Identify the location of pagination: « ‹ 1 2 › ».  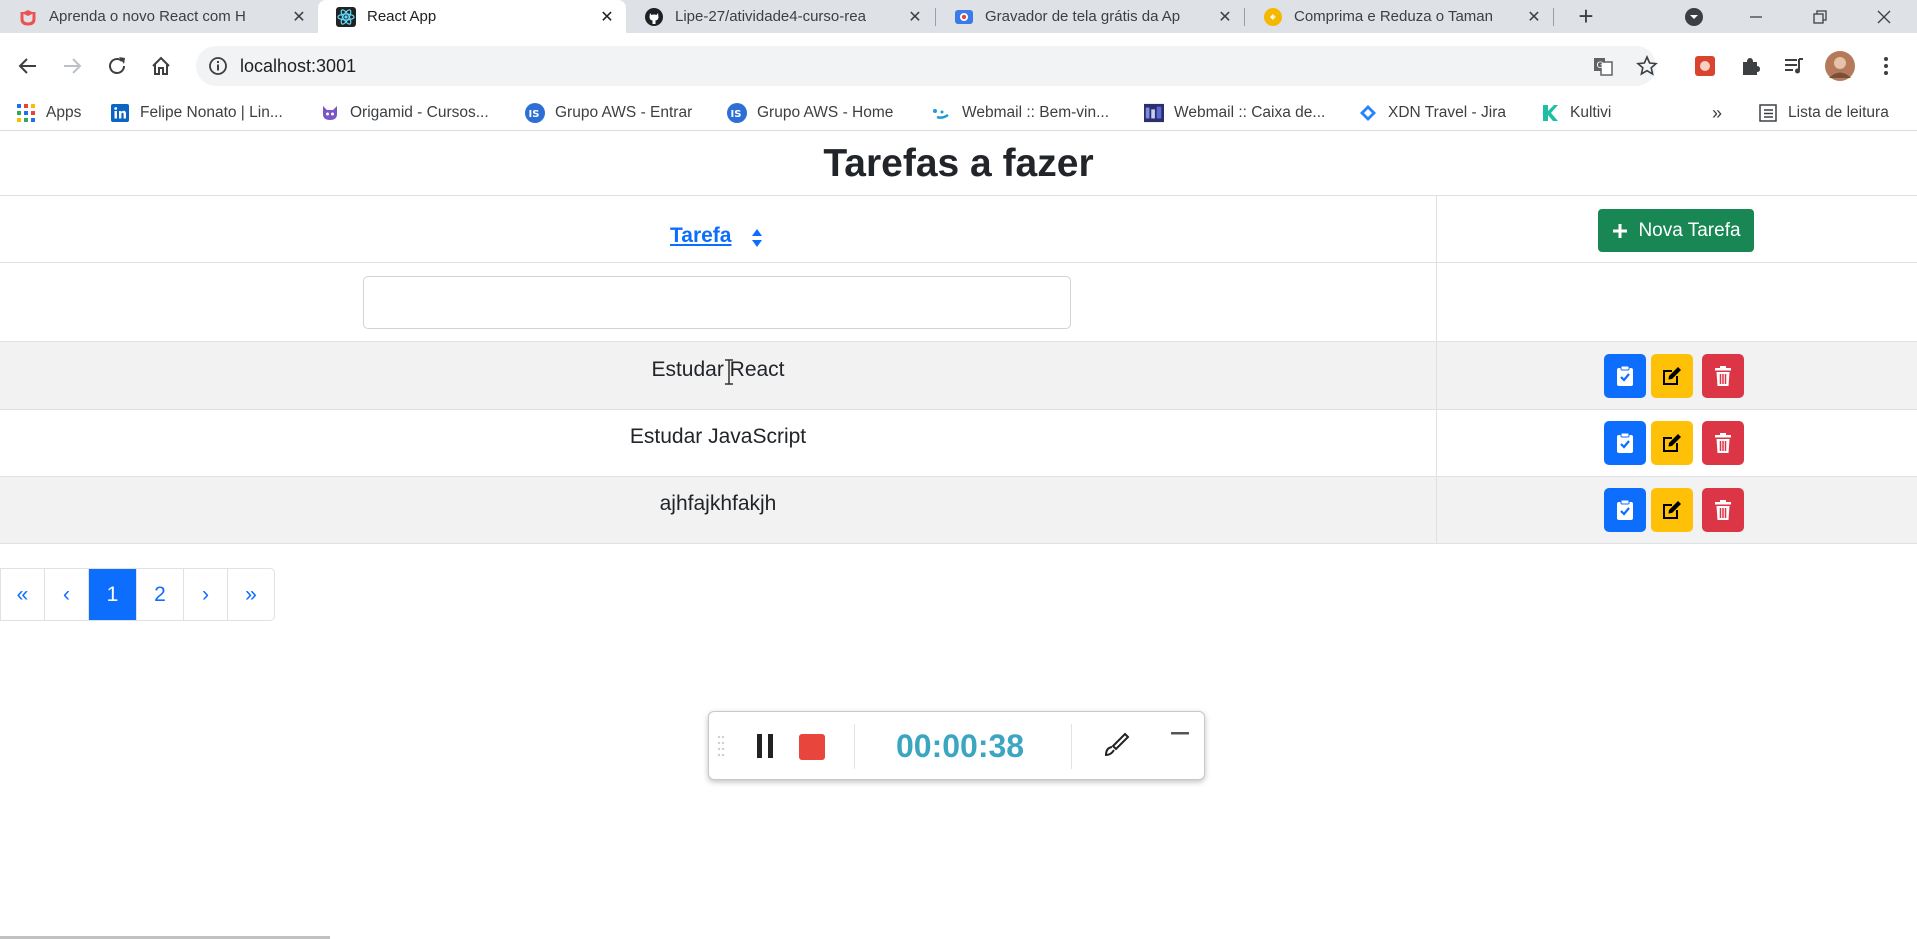
(137, 594).